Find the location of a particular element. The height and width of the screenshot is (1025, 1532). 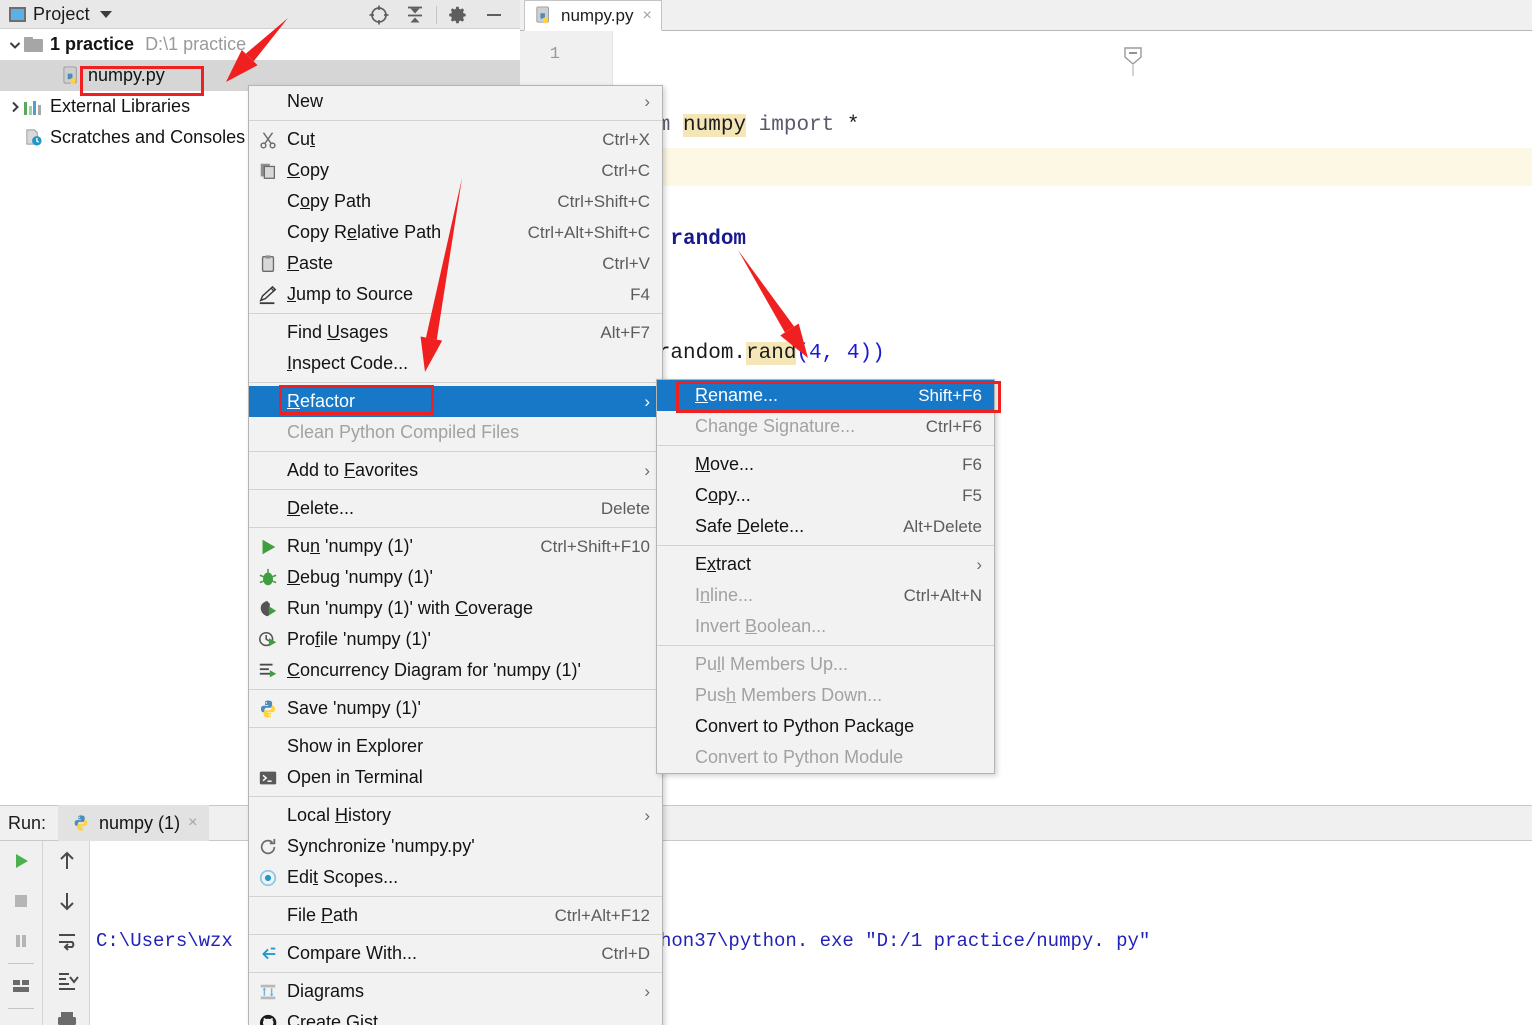

menu-item-label: Run 'numpy (1)' is located at coordinates (350, 546).